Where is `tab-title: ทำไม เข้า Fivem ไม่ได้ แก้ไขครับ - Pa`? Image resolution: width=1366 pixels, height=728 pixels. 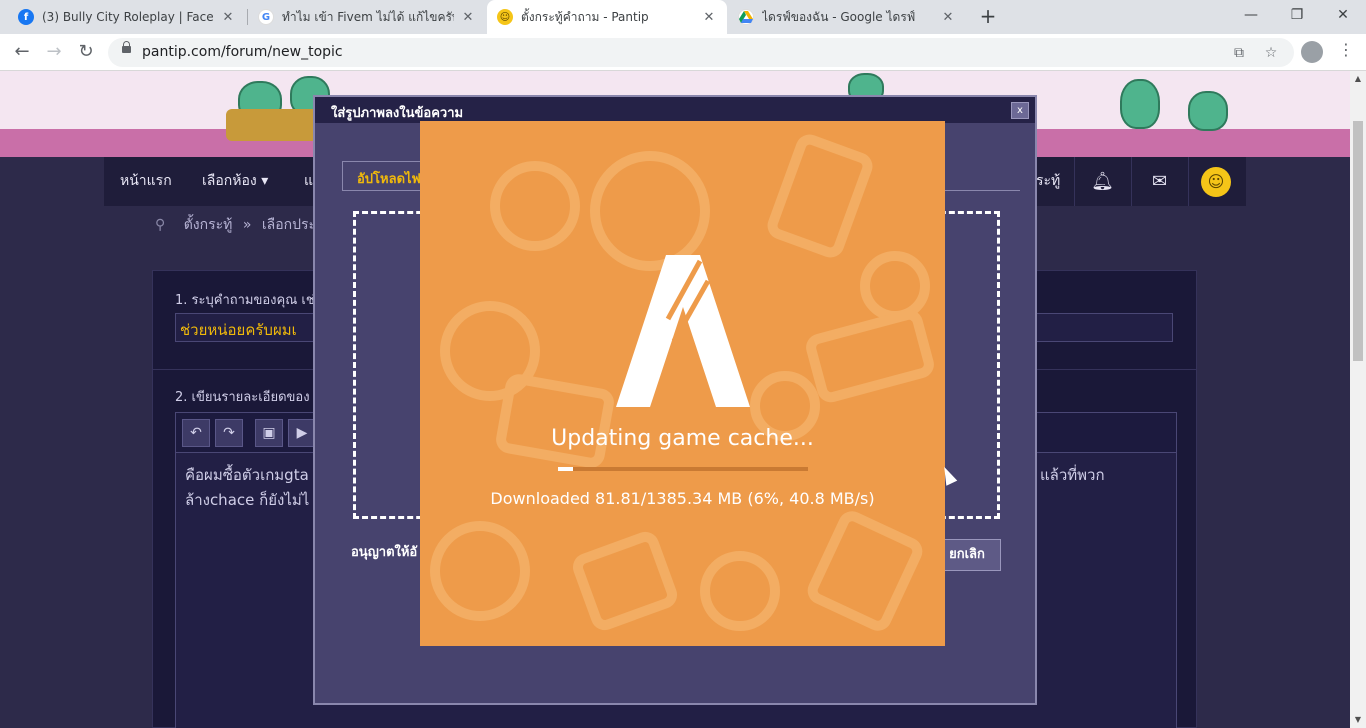
tab-title: ทำไม เข้า Fivem ไม่ได้ แก้ไขครับ - Pa is located at coordinates (368, 16).